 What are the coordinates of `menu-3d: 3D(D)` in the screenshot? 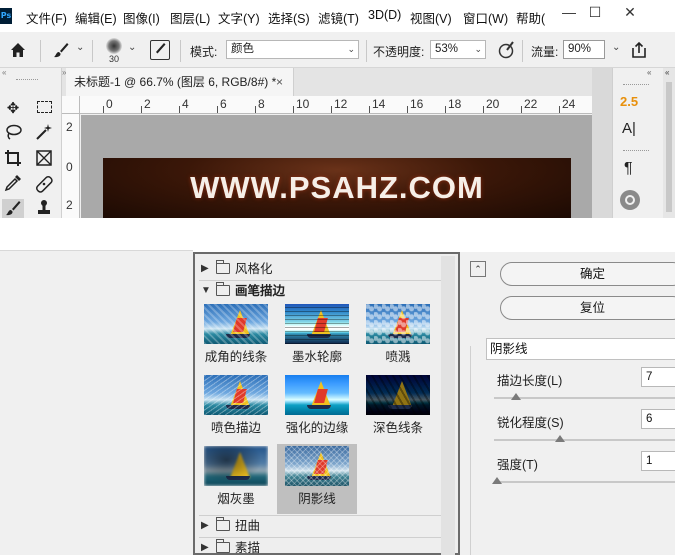 It's located at (384, 15).